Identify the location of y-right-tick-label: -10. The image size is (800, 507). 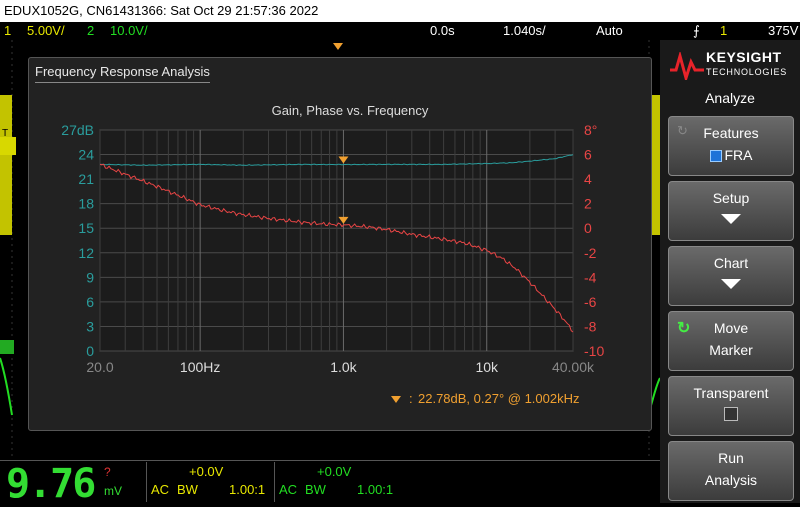
(594, 351).